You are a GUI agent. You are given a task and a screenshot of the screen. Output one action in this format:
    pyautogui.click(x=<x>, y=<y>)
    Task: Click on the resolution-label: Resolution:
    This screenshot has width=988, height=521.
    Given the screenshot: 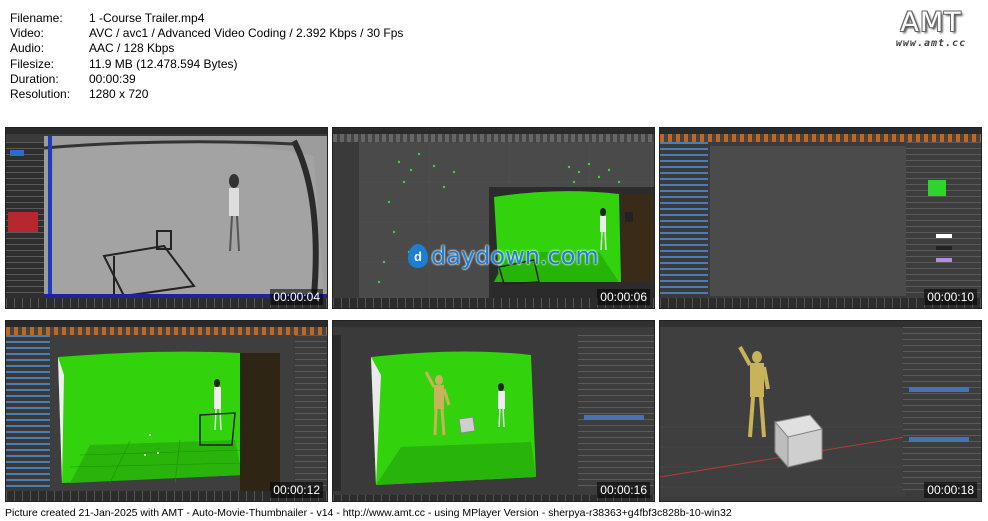 What is the action you would take?
    pyautogui.click(x=40, y=94)
    